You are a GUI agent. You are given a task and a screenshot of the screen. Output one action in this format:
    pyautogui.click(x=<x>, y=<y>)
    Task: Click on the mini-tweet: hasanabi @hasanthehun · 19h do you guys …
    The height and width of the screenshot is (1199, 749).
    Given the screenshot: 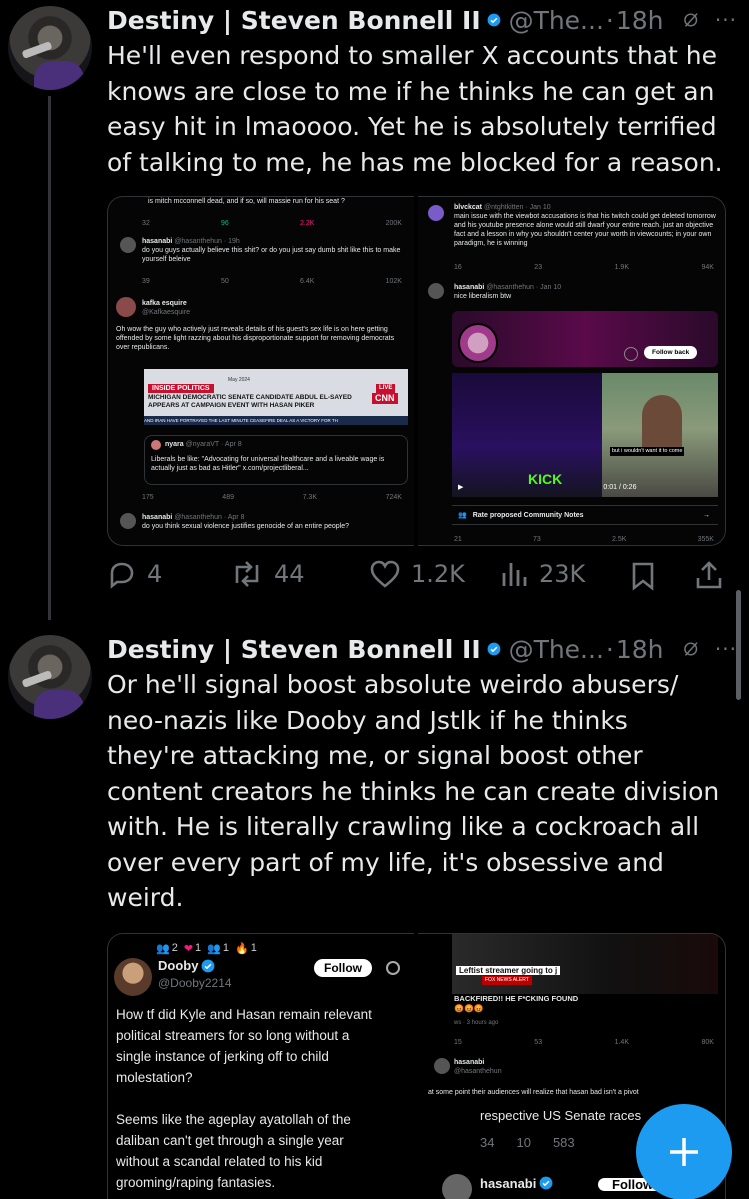 What is the action you would take?
    pyautogui.click(x=273, y=250)
    